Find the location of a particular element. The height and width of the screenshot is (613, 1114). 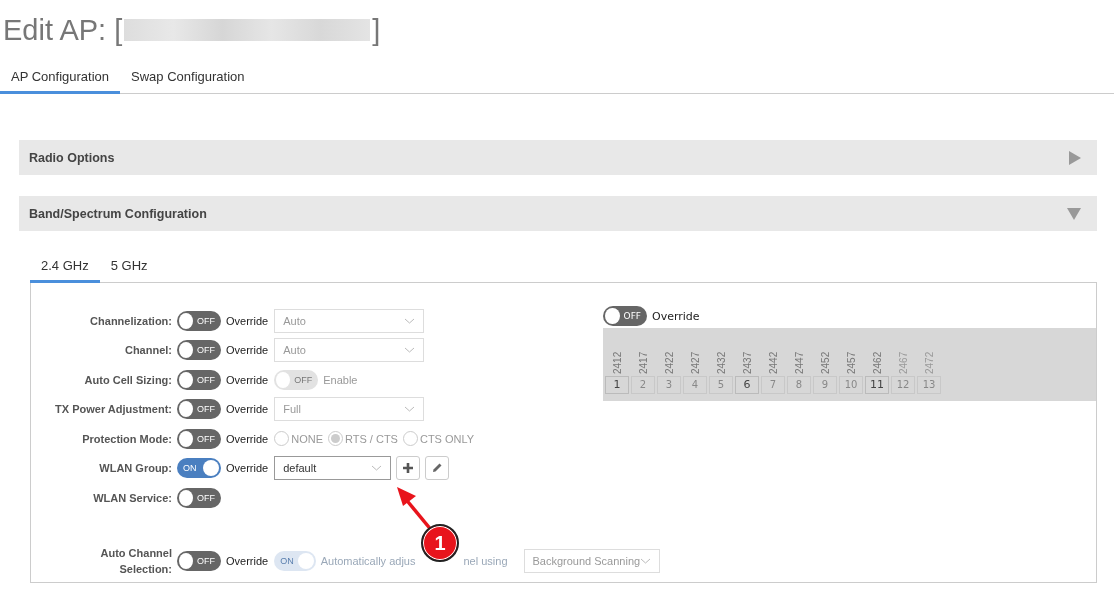

page-title: ] is located at coordinates (376, 30).